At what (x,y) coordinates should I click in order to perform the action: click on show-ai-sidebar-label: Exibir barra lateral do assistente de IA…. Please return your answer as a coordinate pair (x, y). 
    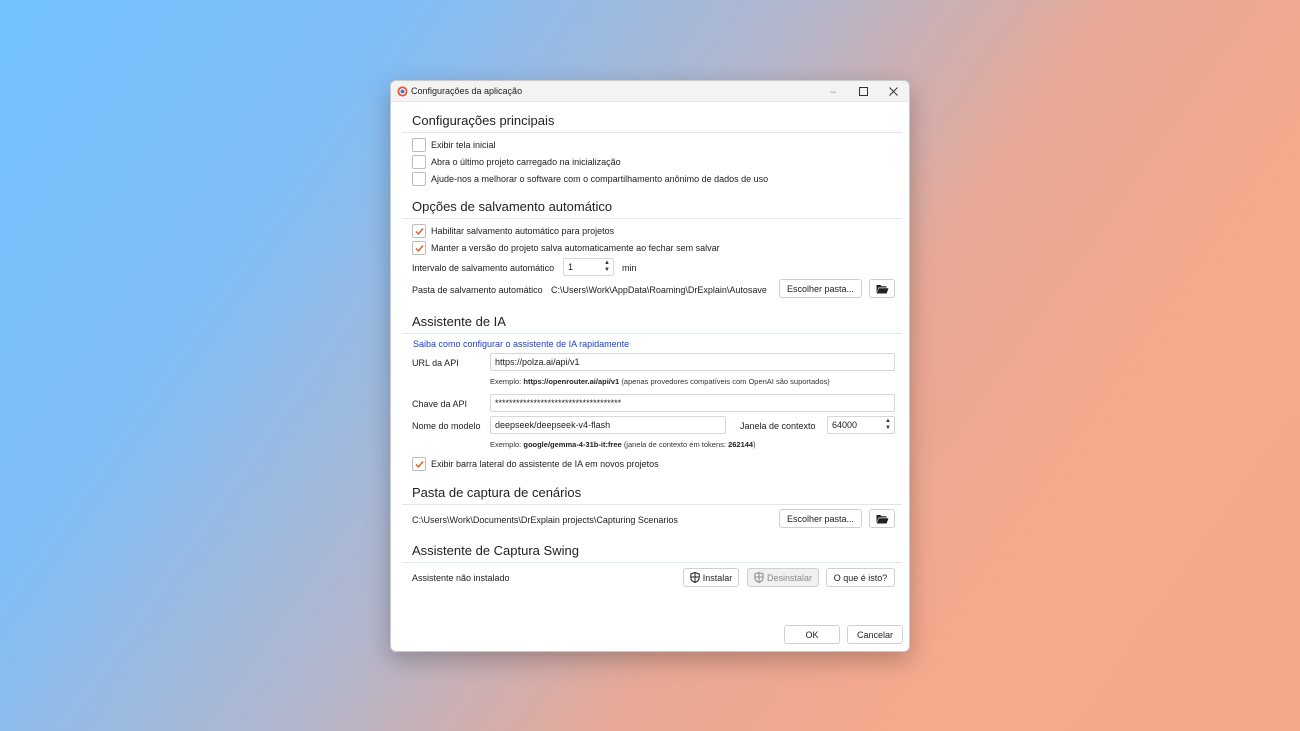
    Looking at the image, I should click on (545, 464).